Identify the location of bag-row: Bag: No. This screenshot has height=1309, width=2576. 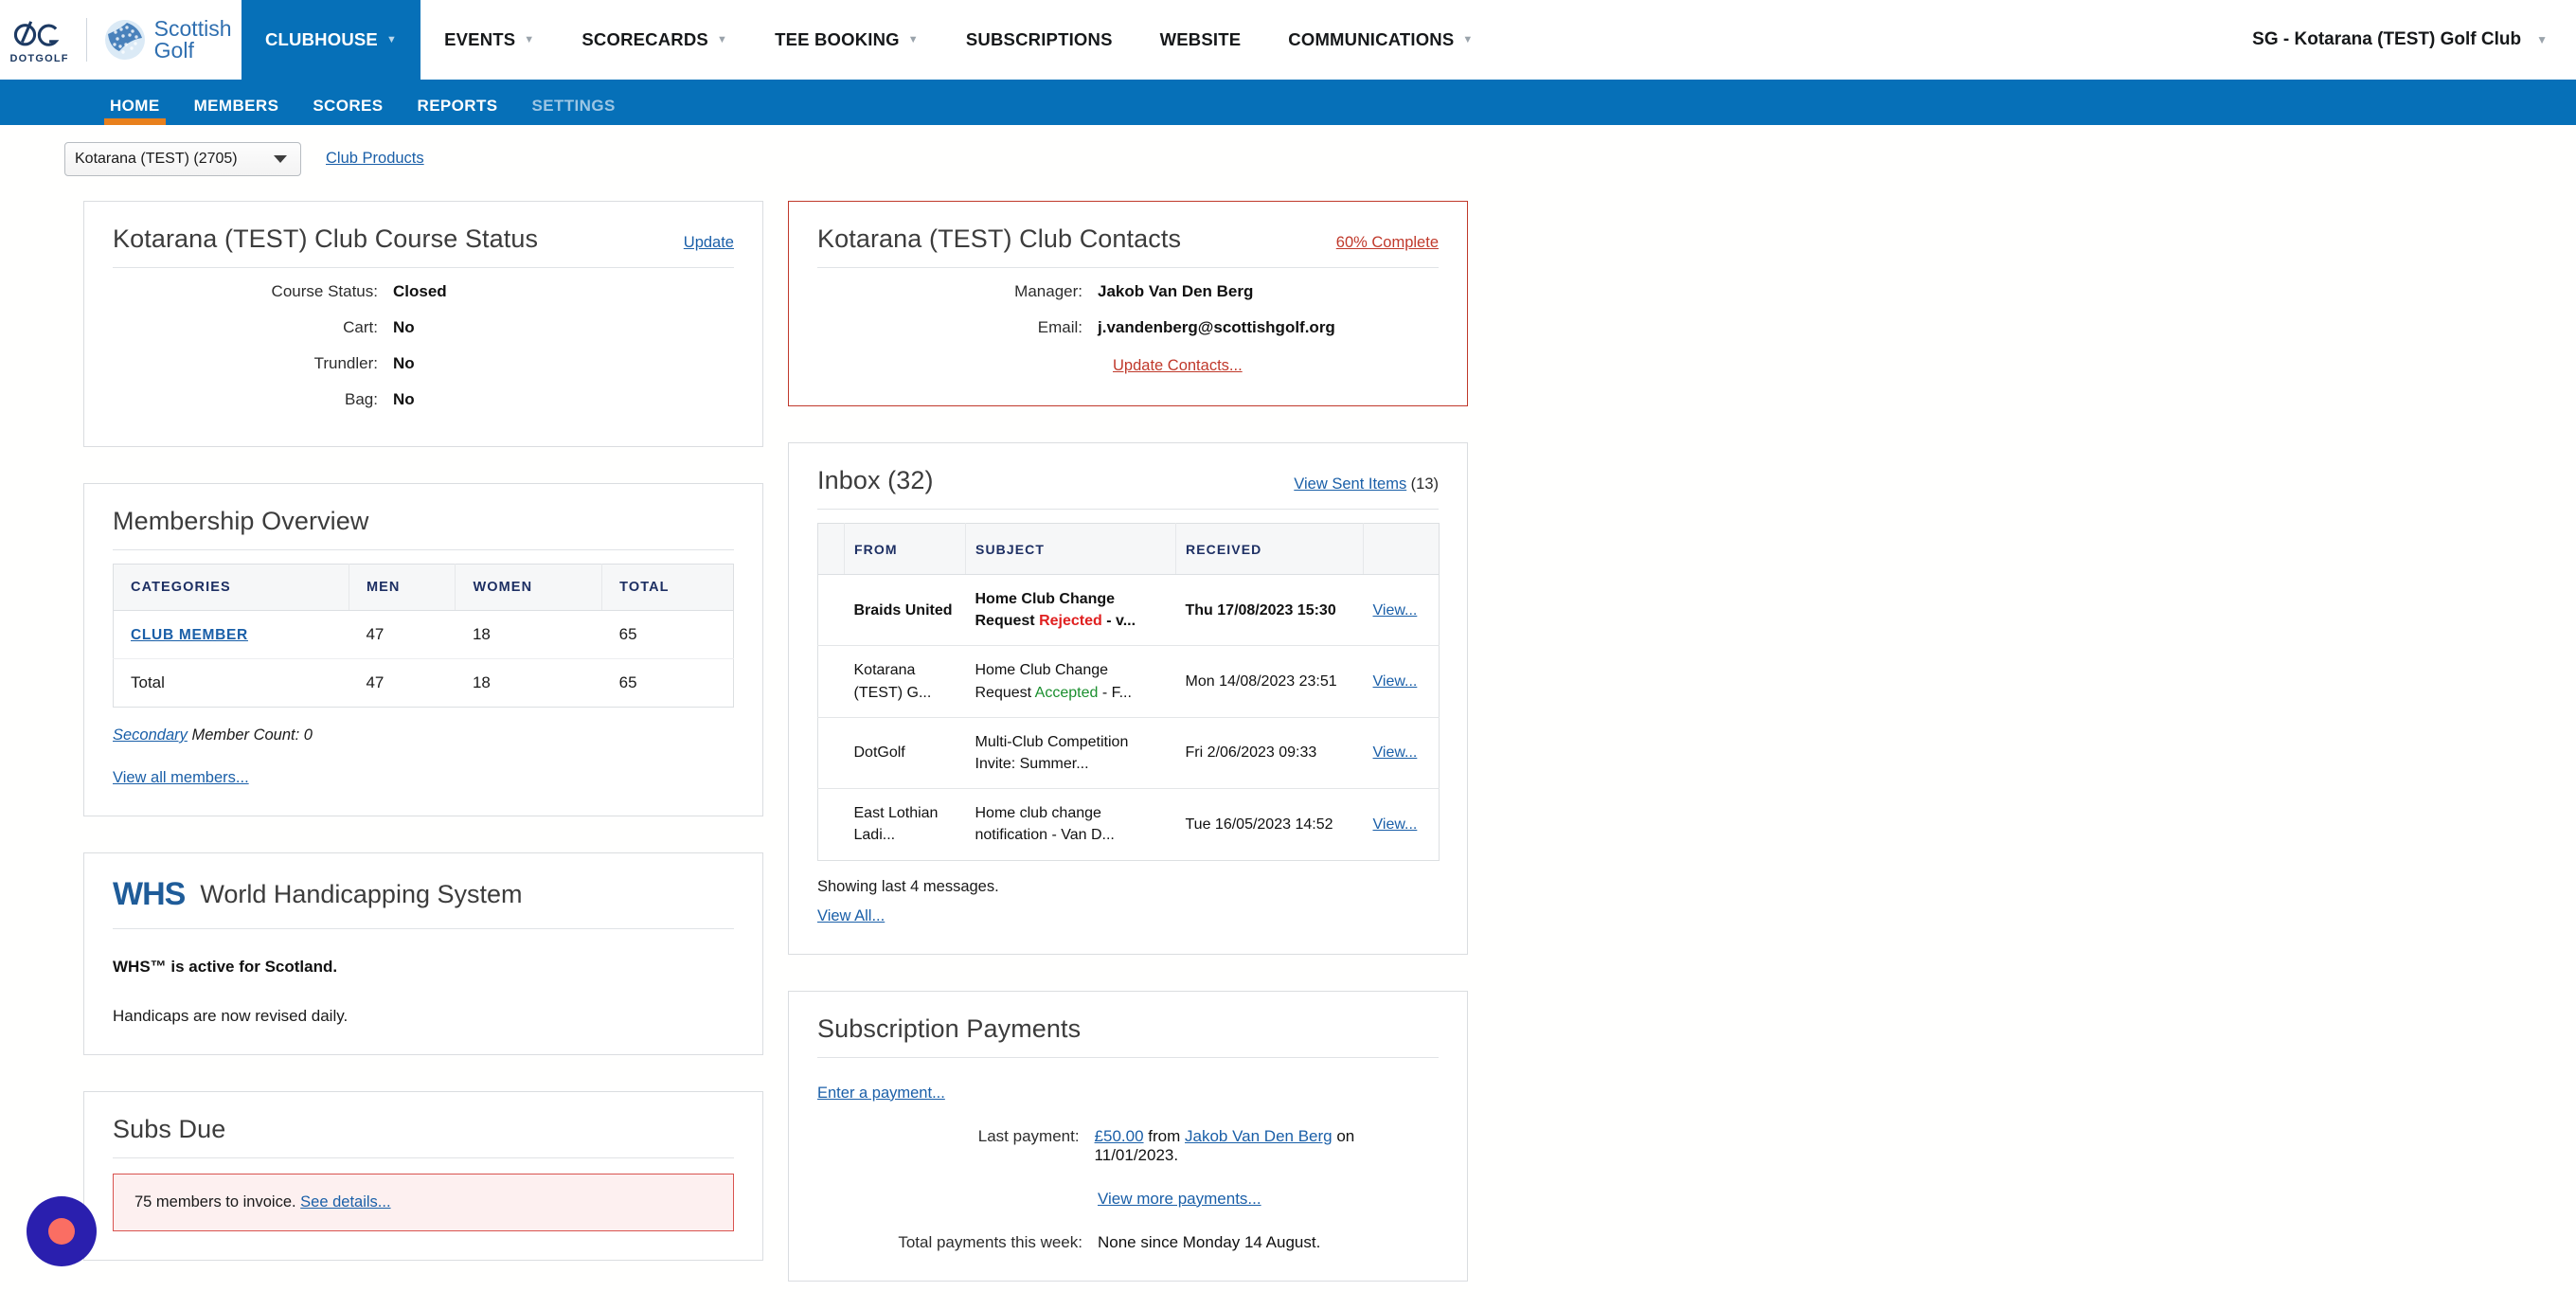
(423, 400).